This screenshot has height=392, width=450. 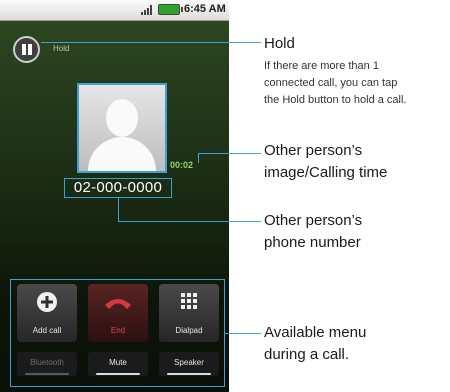 I want to click on image-callout-line, so click(x=229, y=153).